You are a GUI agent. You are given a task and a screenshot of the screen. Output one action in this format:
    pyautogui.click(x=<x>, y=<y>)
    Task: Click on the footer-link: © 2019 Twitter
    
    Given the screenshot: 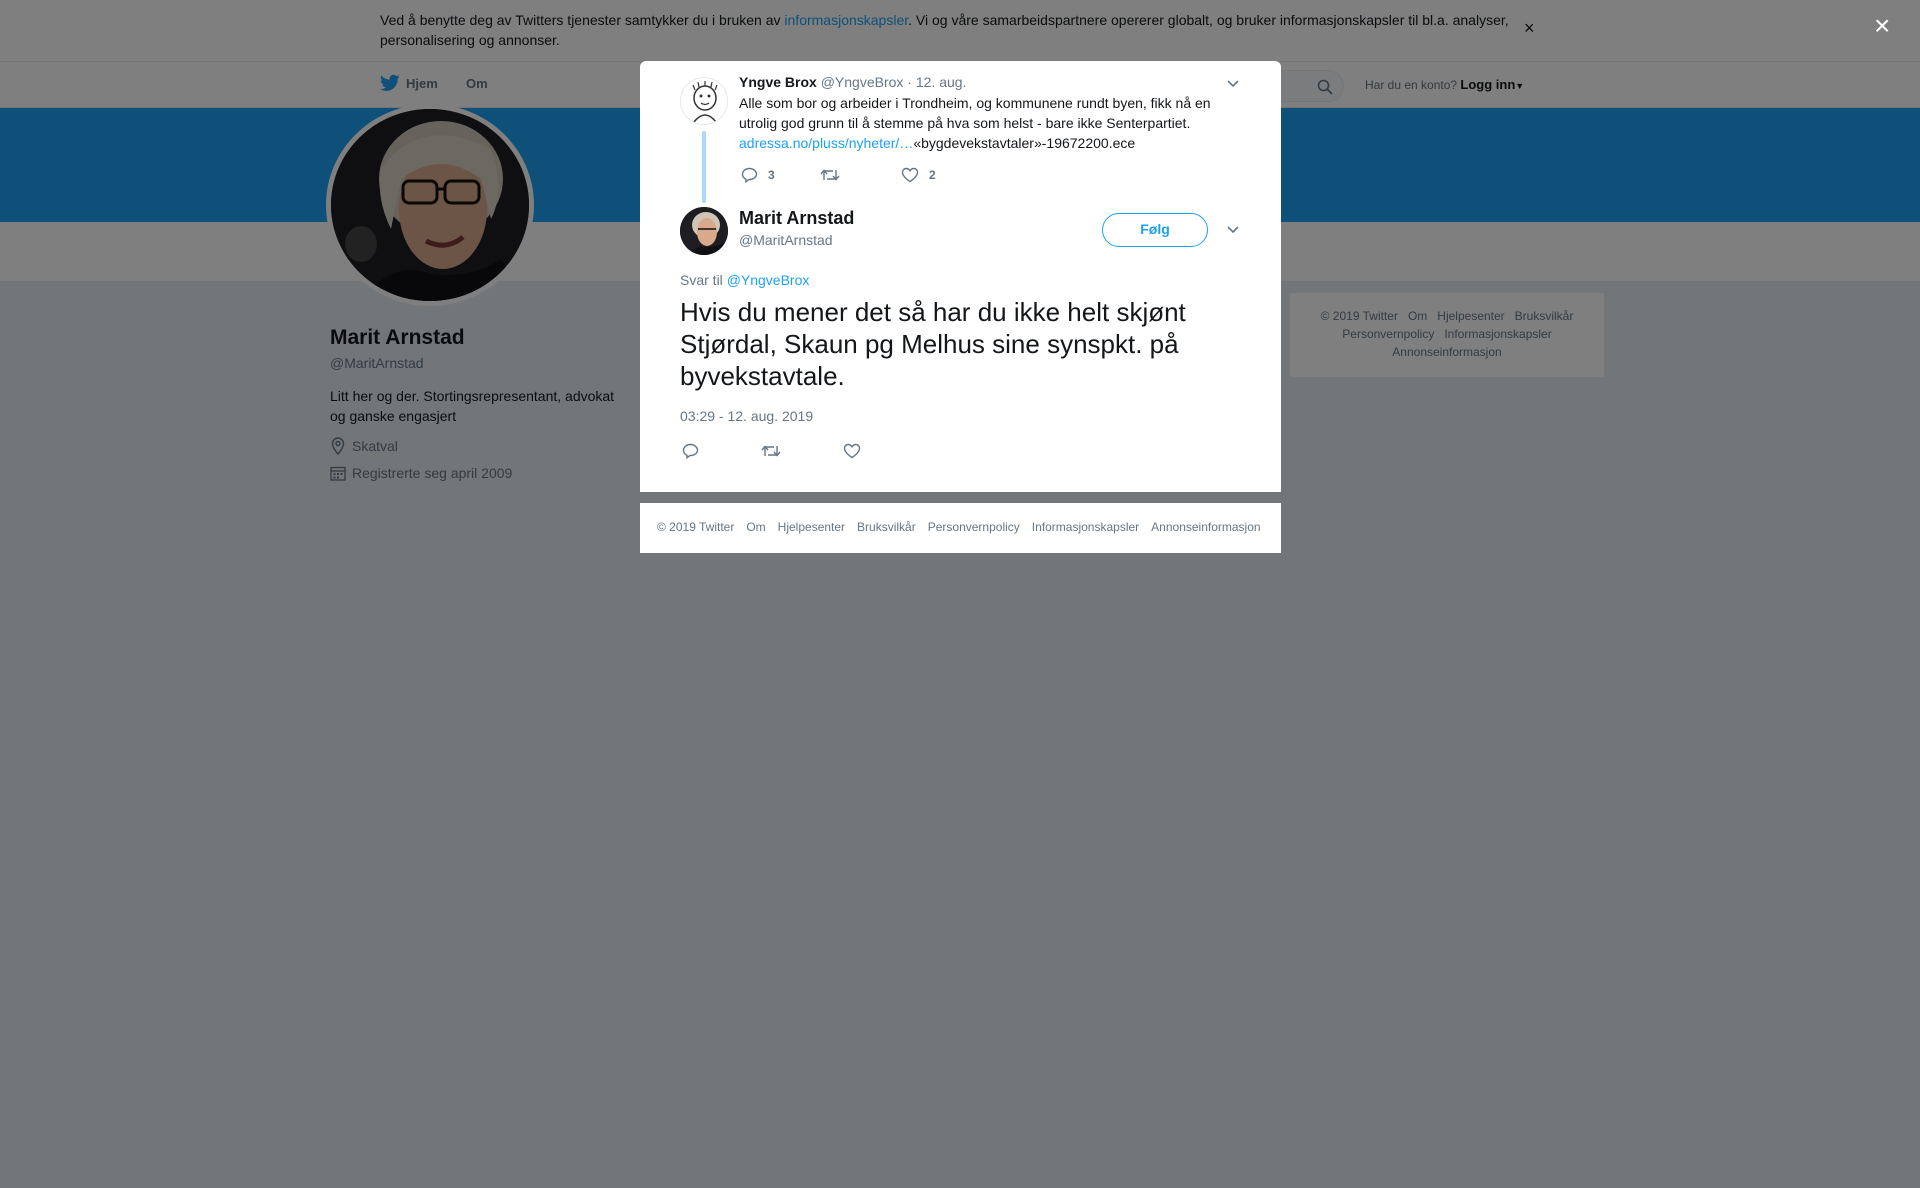 What is the action you would take?
    pyautogui.click(x=695, y=527)
    